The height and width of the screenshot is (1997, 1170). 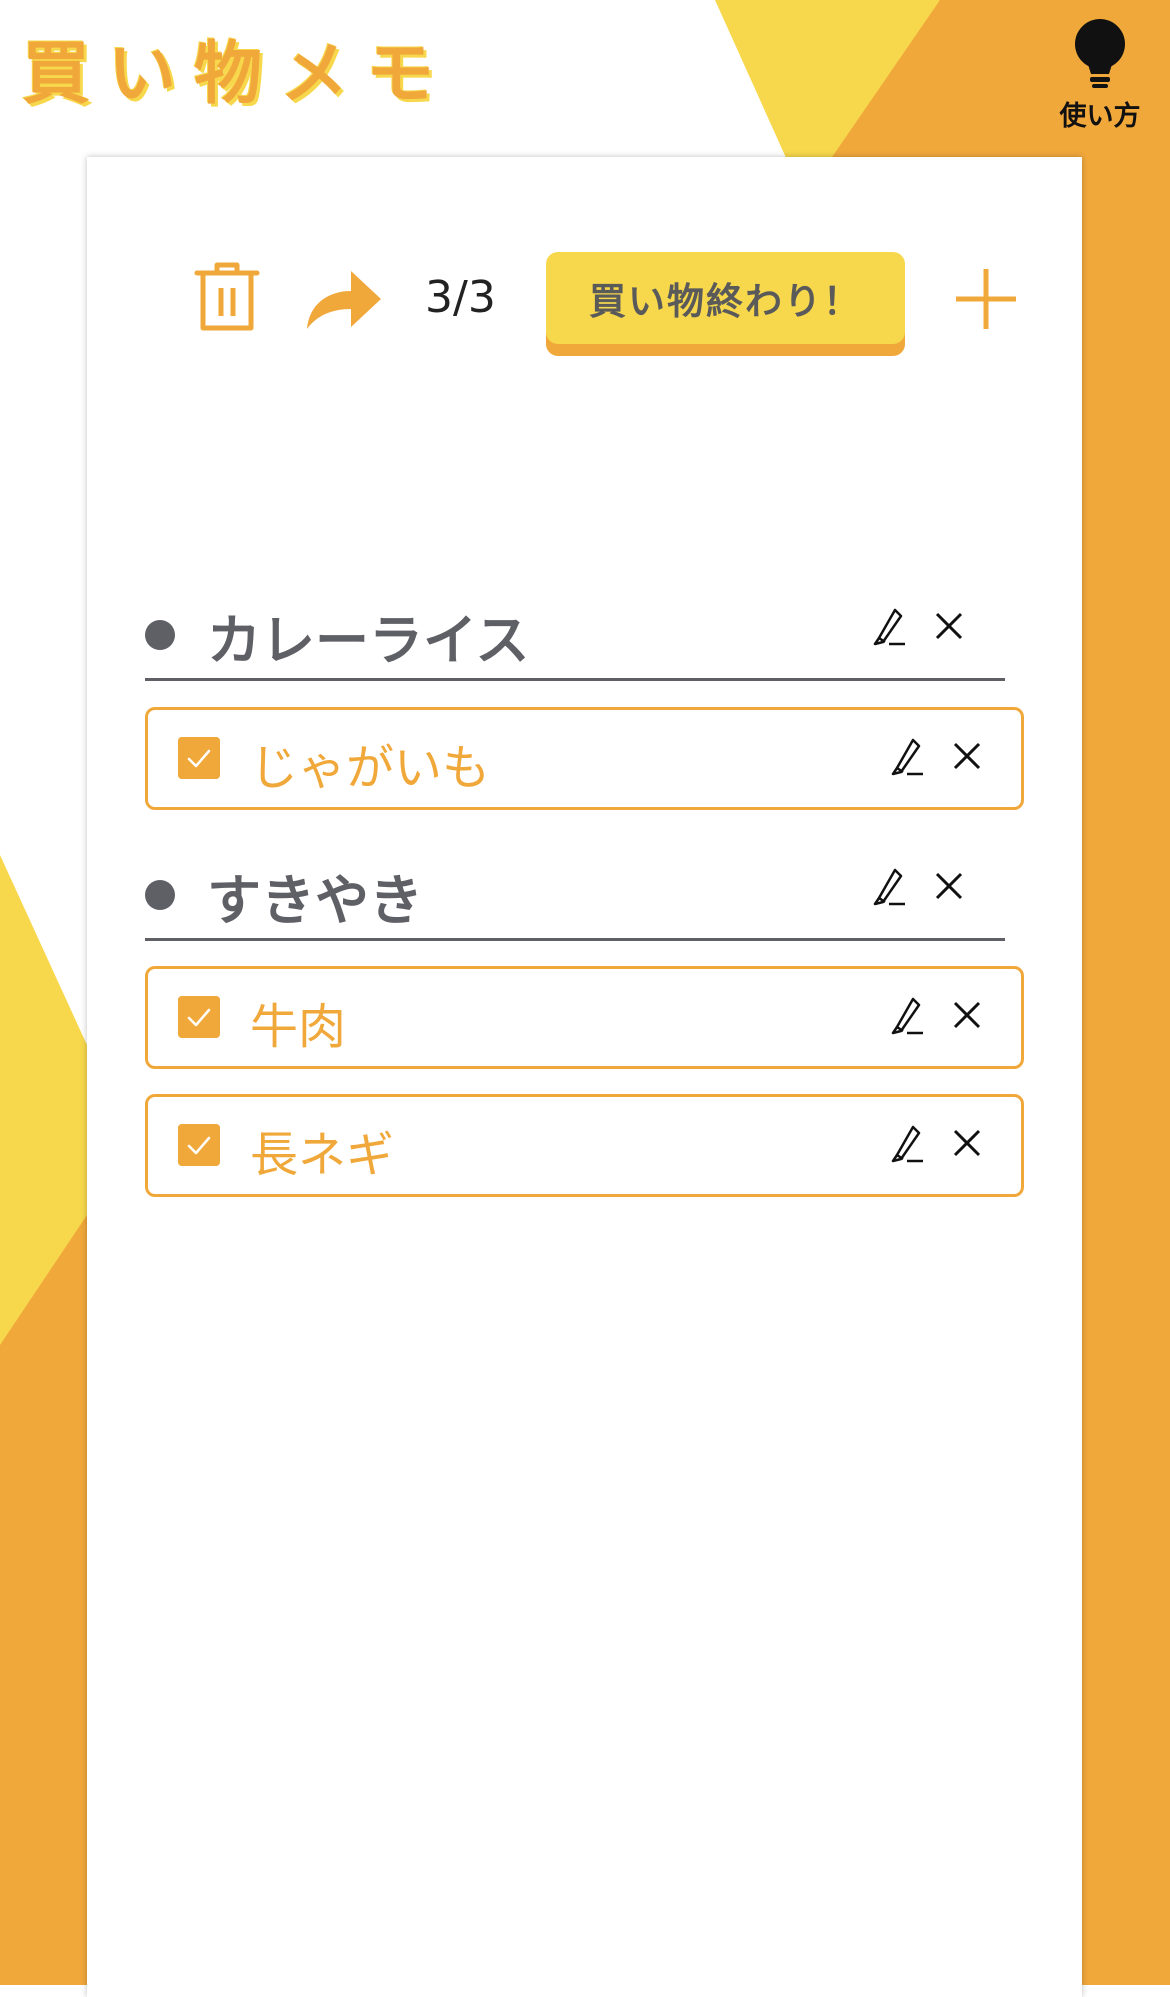 I want to click on trash-icon, so click(x=227, y=297).